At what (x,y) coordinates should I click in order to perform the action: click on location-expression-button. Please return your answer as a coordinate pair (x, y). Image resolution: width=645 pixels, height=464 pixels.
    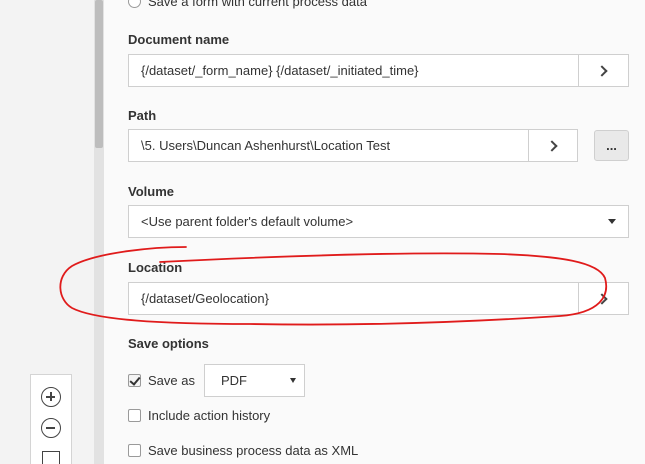
    Looking at the image, I should click on (603, 298).